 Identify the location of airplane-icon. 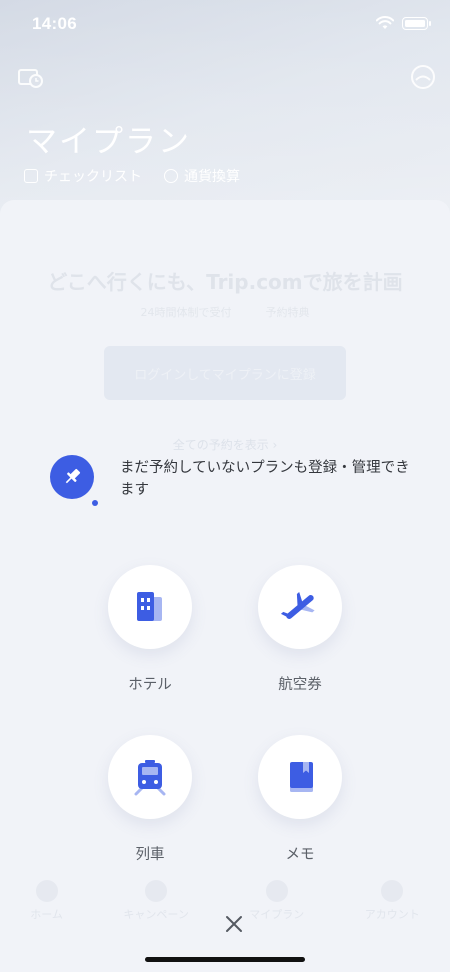
(297, 605).